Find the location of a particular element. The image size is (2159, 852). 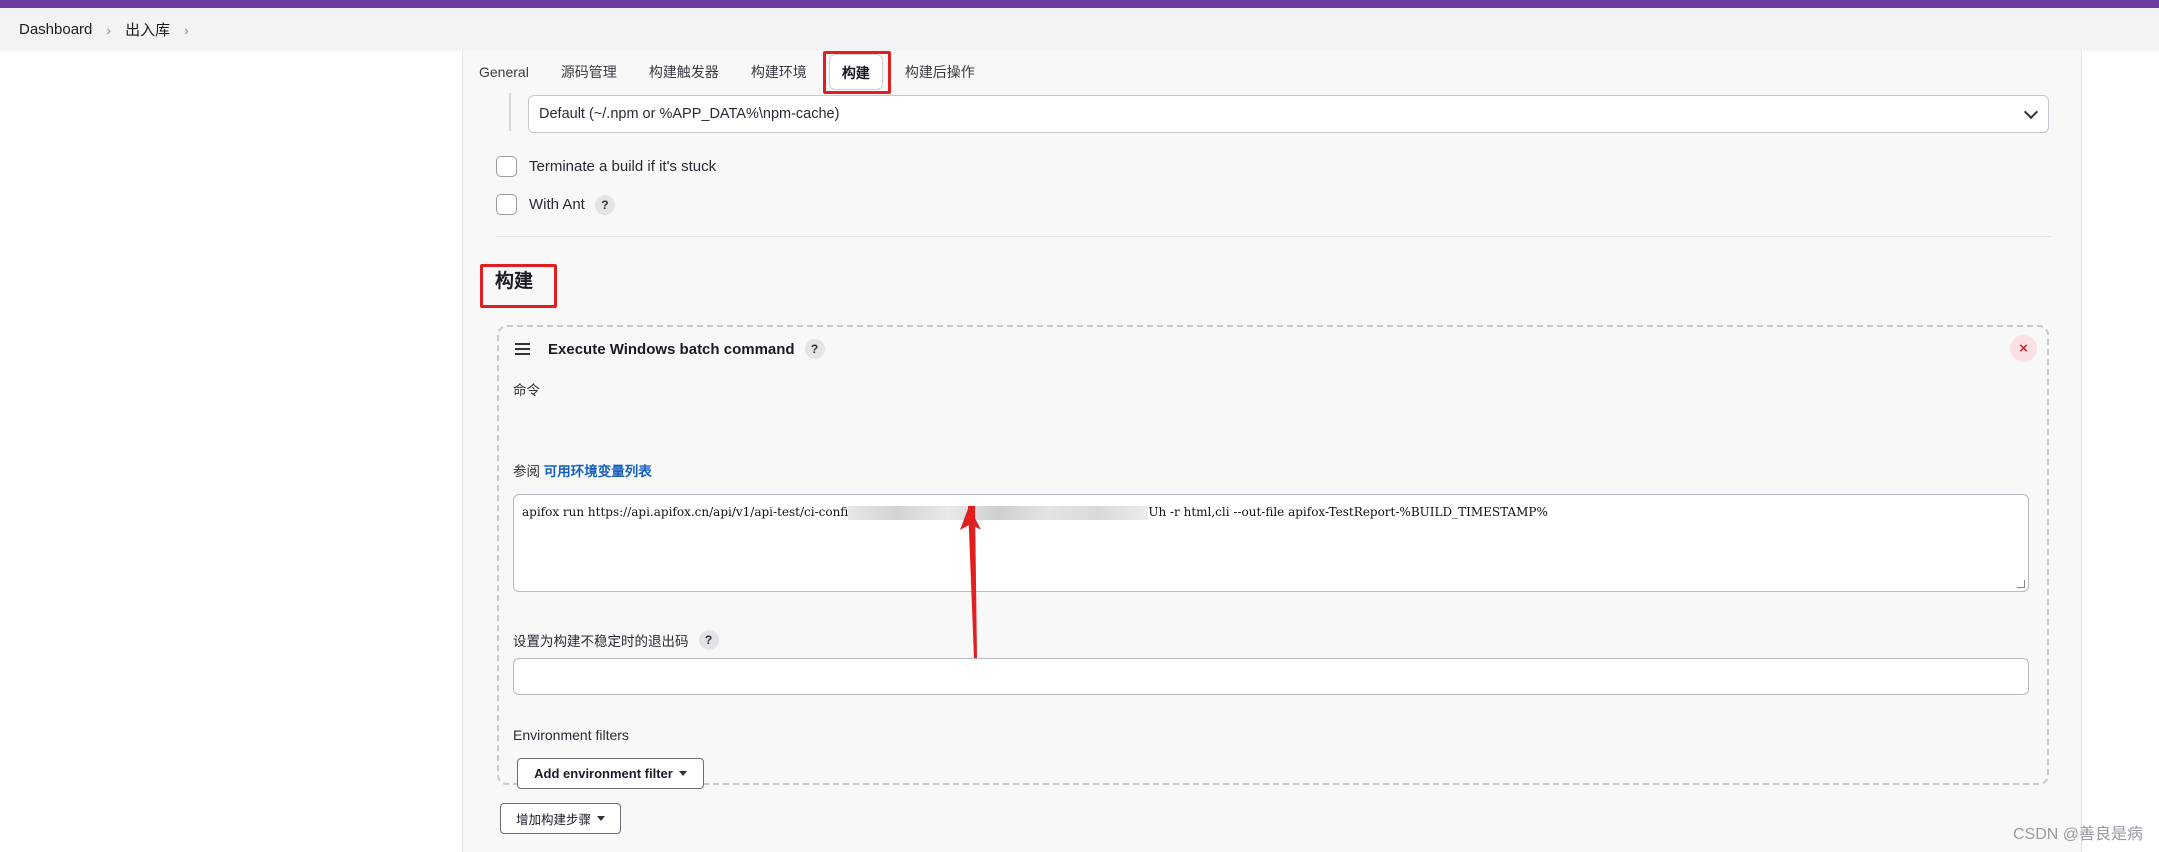

see-also-prefix: 参阅 is located at coordinates (526, 471).